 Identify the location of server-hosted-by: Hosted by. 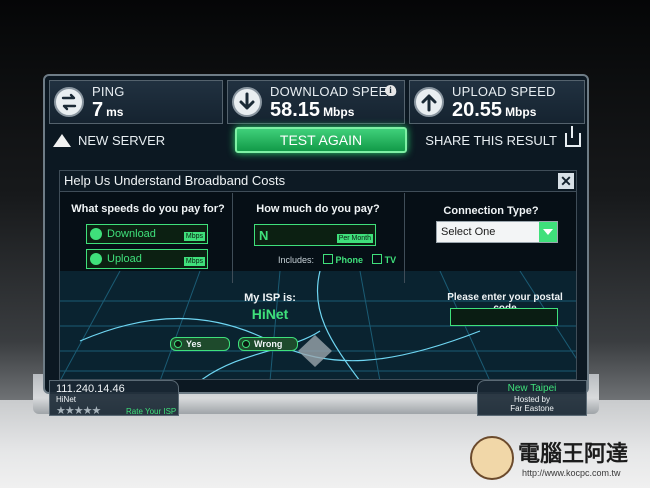
(532, 399).